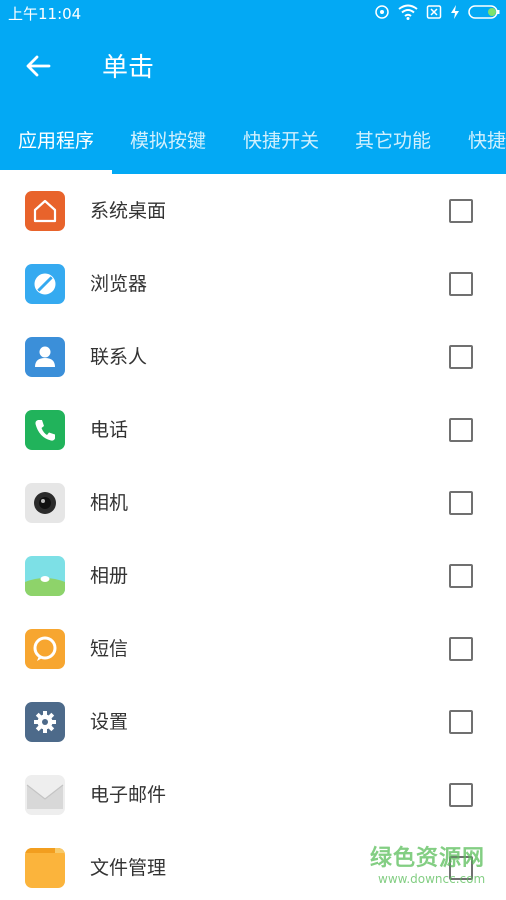 The image size is (506, 900). Describe the element at coordinates (128, 868) in the screenshot. I see `list-item-label: 文件管理` at that location.